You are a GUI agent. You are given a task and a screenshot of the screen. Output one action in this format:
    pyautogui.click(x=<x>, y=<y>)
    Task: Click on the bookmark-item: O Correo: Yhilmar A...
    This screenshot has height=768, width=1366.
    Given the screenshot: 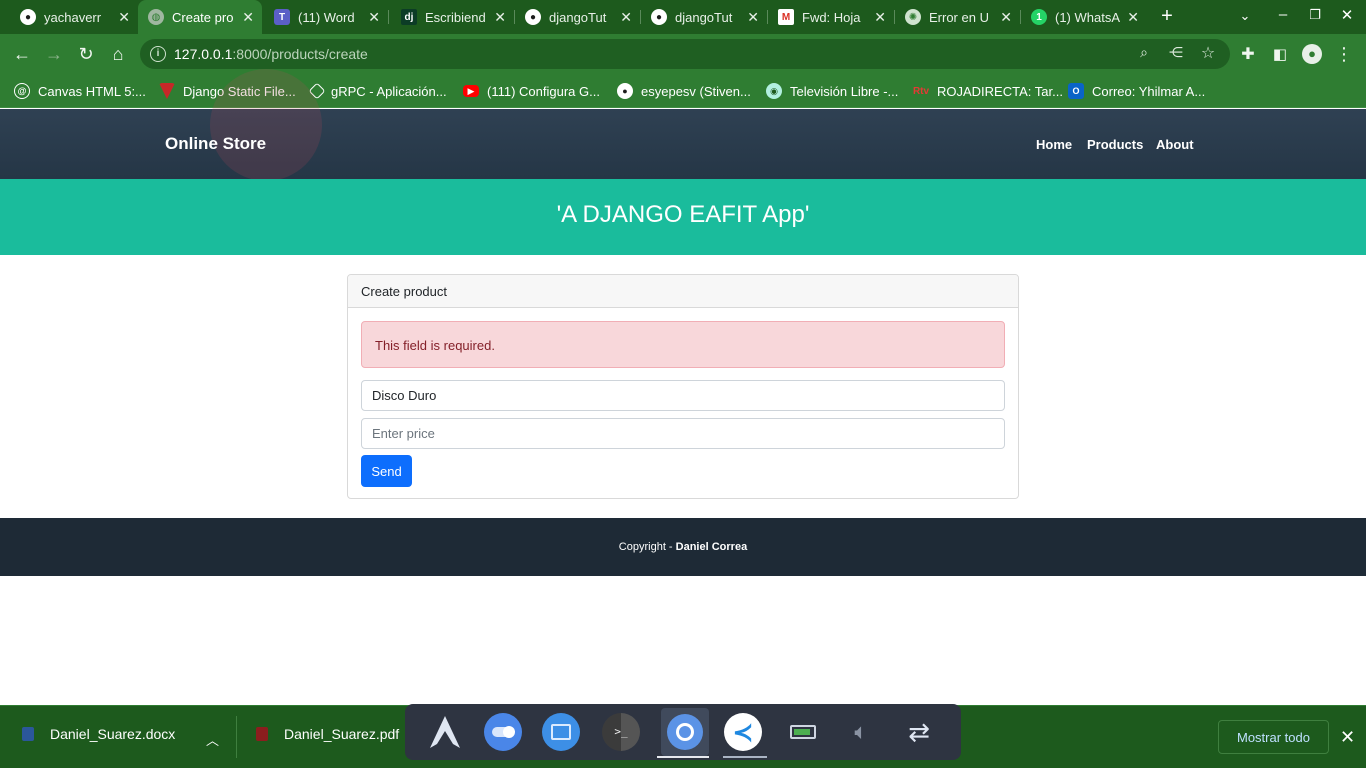 What is the action you would take?
    pyautogui.click(x=1136, y=91)
    